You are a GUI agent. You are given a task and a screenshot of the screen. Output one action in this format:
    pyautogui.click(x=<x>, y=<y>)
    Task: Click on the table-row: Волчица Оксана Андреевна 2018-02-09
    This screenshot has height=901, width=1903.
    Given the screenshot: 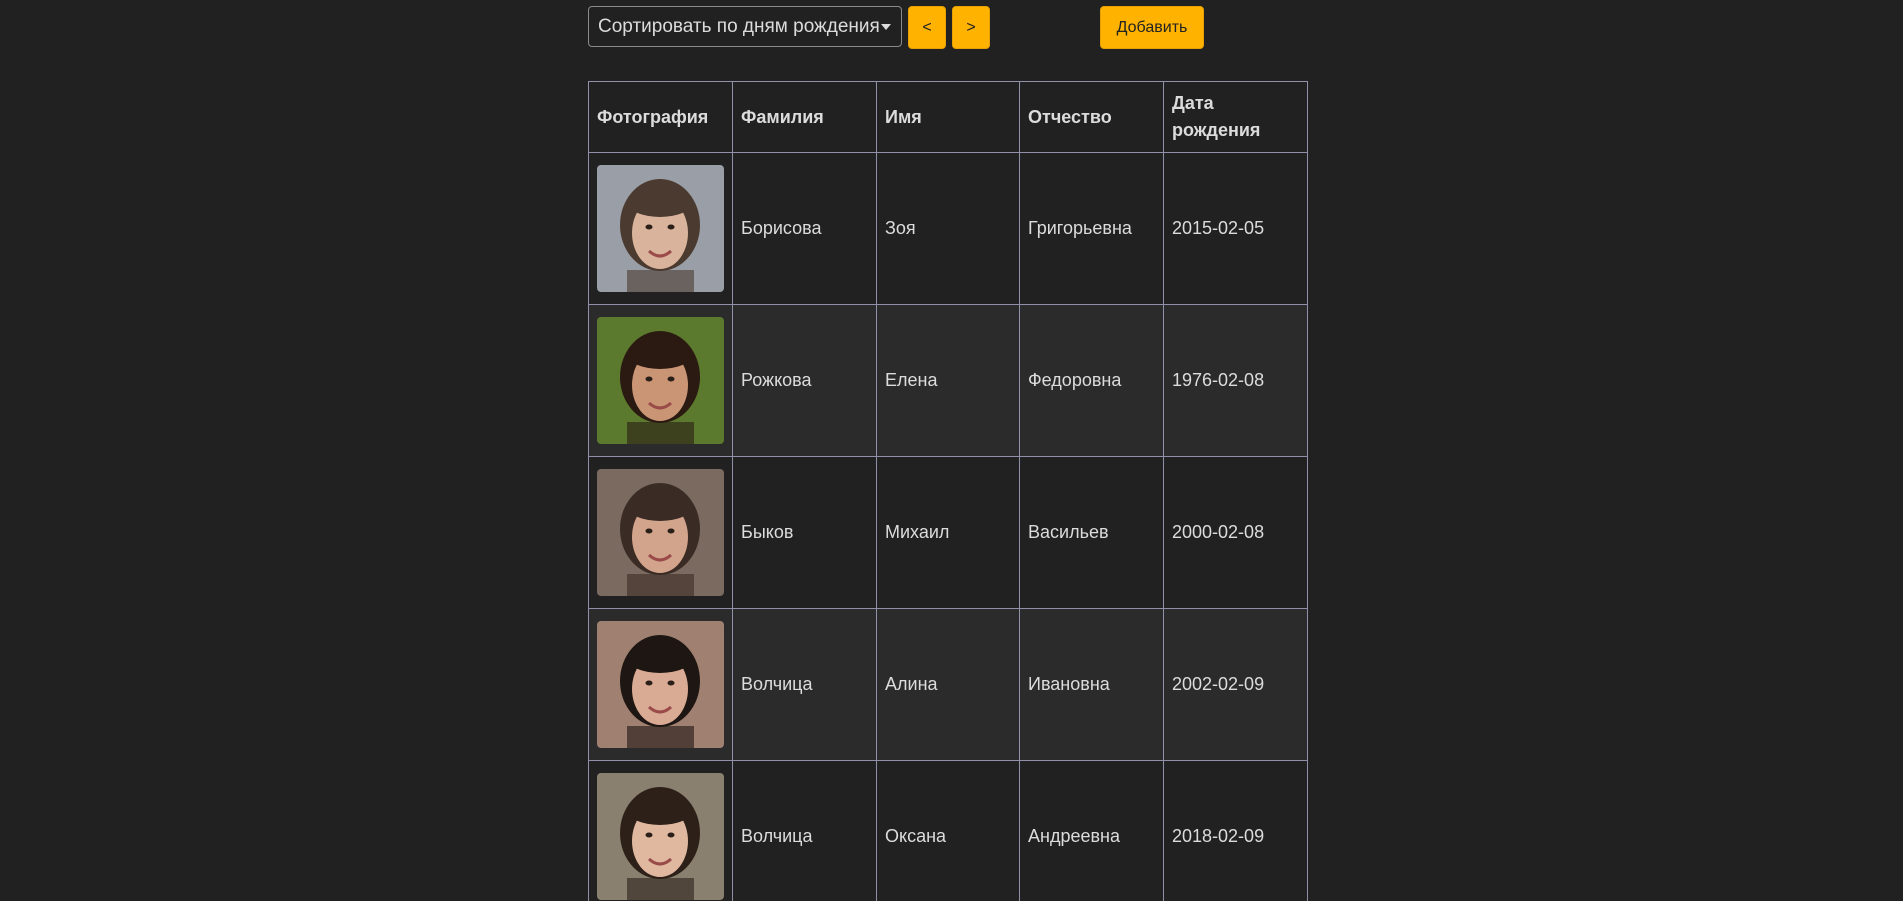 What is the action you would take?
    pyautogui.click(x=948, y=830)
    